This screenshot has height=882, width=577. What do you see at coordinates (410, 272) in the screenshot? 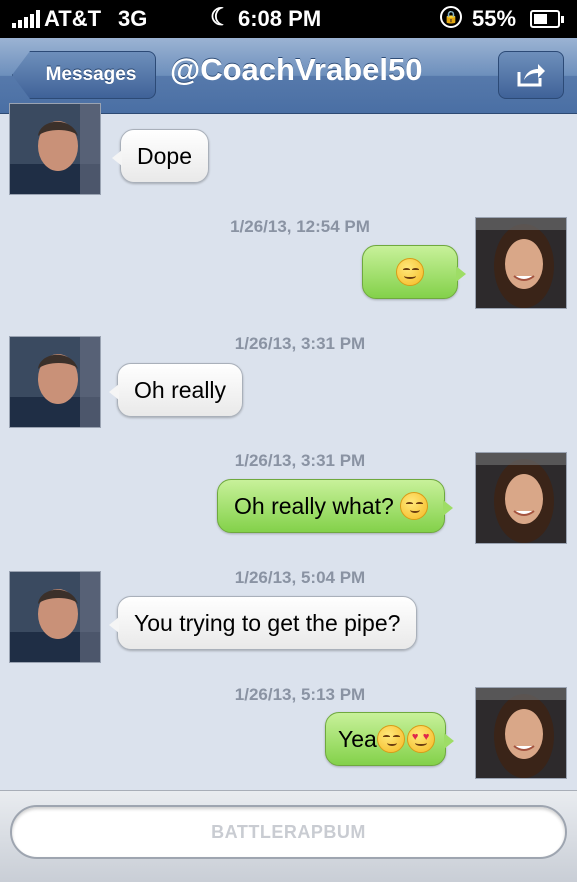
I see `smiling-emoji-icon` at bounding box center [410, 272].